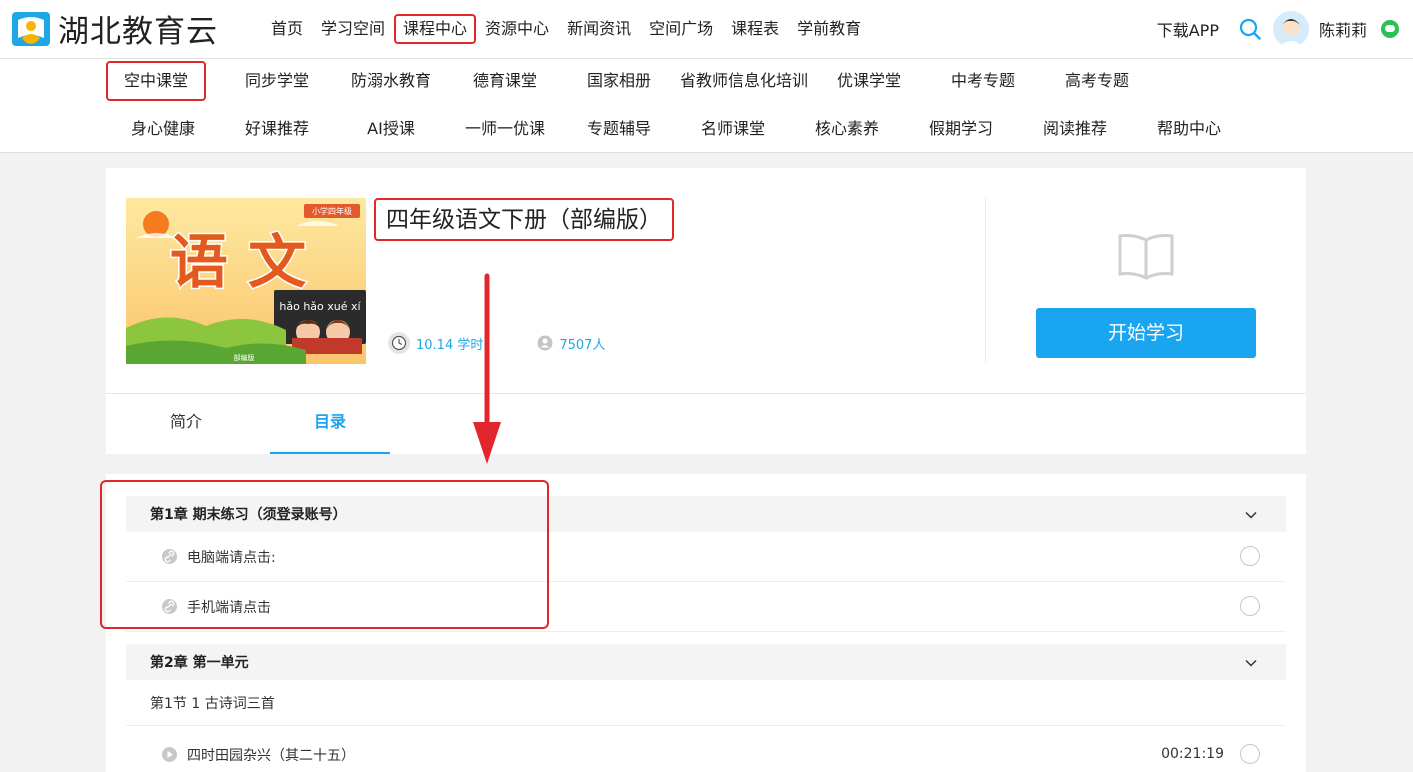  Describe the element at coordinates (1390, 29) in the screenshot. I see `message-status-icon` at that location.